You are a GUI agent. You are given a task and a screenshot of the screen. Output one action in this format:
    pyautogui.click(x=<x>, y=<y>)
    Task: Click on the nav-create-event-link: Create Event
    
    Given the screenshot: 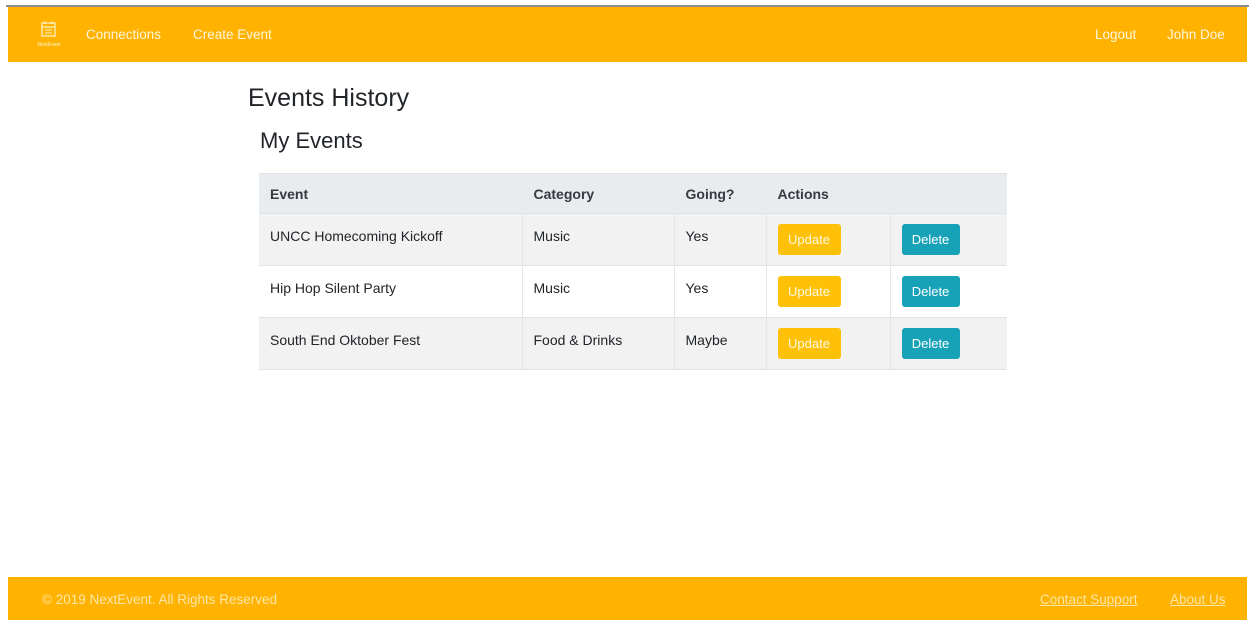 What is the action you would take?
    pyautogui.click(x=232, y=34)
    